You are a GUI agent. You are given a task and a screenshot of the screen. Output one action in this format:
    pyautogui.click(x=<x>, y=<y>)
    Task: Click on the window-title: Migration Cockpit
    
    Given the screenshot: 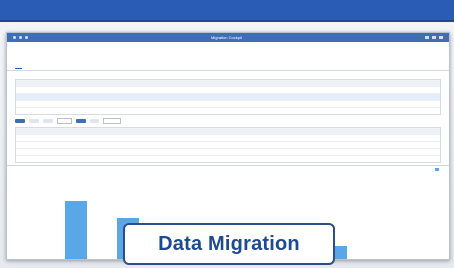 What is the action you would take?
    pyautogui.click(x=226, y=37)
    